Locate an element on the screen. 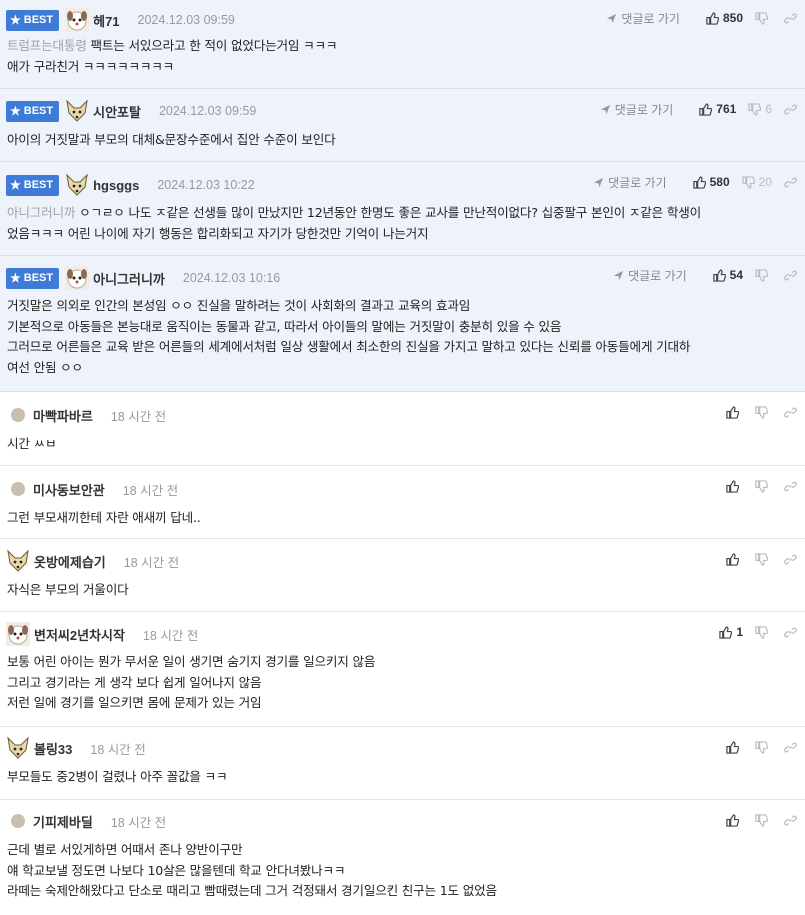 This screenshot has height=915, width=805. nickname: 미사동보안관 is located at coordinates (69, 489).